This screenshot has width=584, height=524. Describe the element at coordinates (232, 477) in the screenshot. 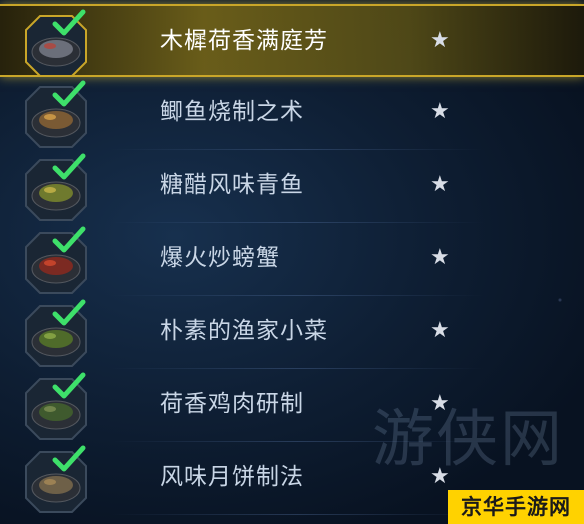

I see `recipe-name: 风味月饼制法` at that location.